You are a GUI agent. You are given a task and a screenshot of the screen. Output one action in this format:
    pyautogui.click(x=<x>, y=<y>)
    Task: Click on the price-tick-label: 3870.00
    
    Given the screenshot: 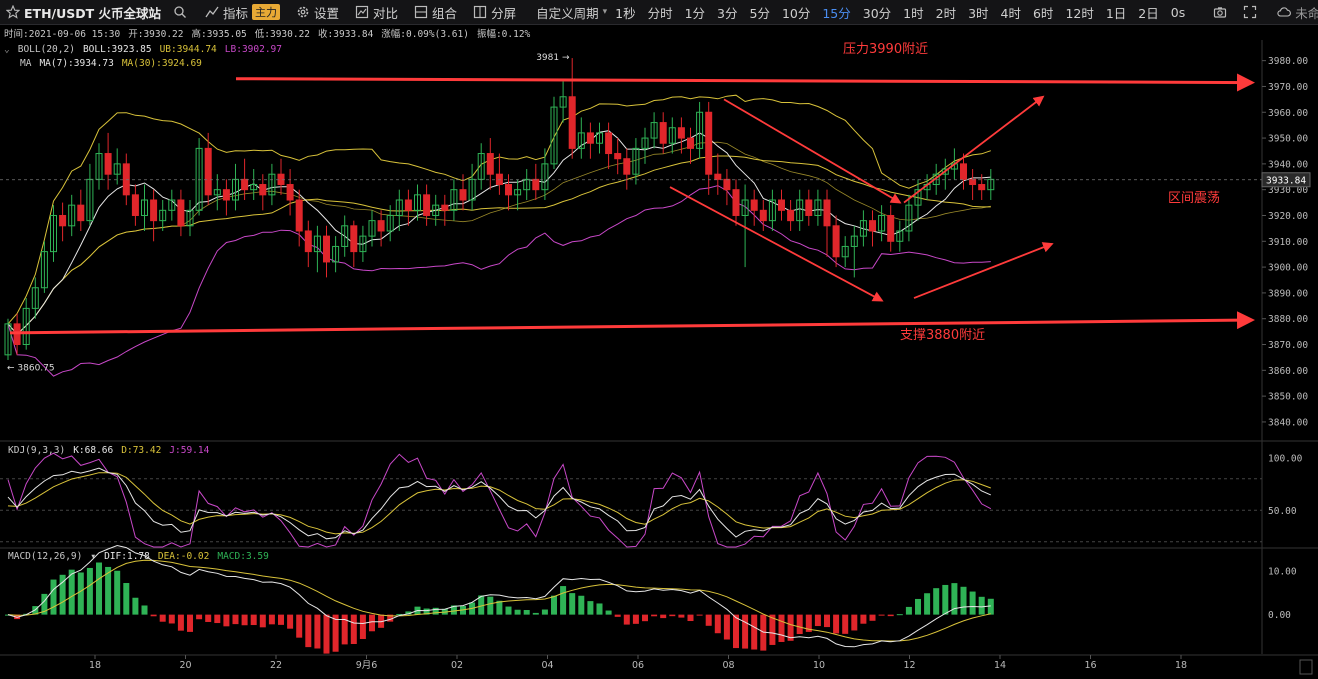 What is the action you would take?
    pyautogui.click(x=1288, y=345)
    